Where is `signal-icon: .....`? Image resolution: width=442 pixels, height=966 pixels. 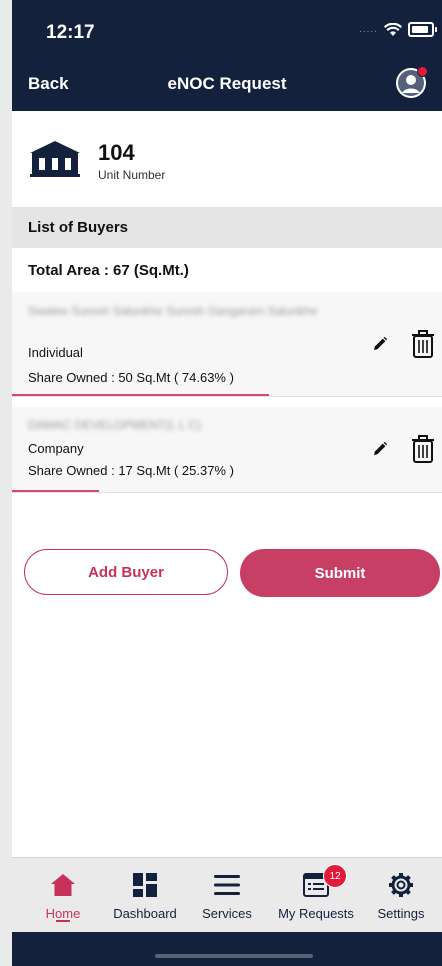
signal-icon: ..... is located at coordinates (368, 29).